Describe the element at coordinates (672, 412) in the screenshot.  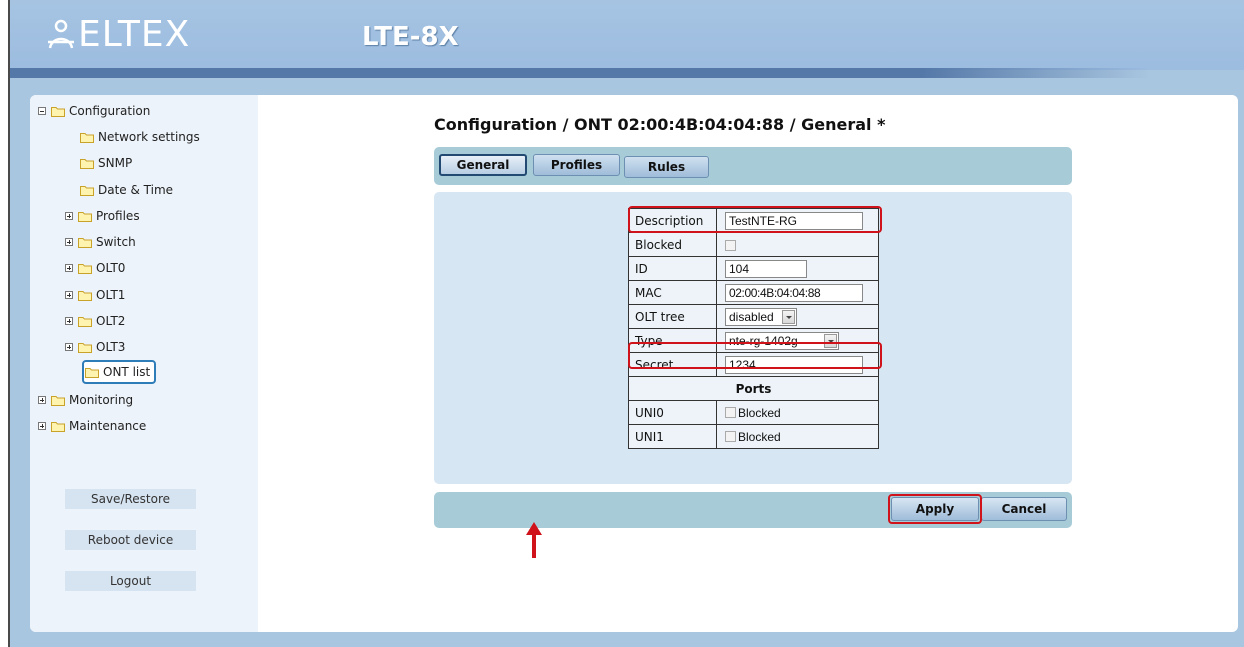
I see `uni0-label: UNI0` at that location.